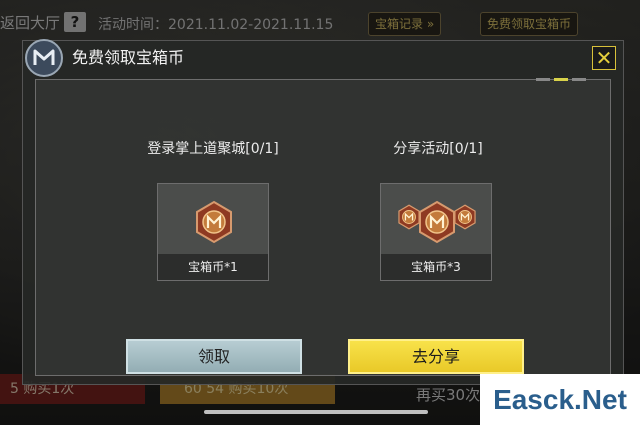 The width and height of the screenshot is (640, 425). Describe the element at coordinates (436, 356) in the screenshot. I see `share-button: 去分享` at that location.